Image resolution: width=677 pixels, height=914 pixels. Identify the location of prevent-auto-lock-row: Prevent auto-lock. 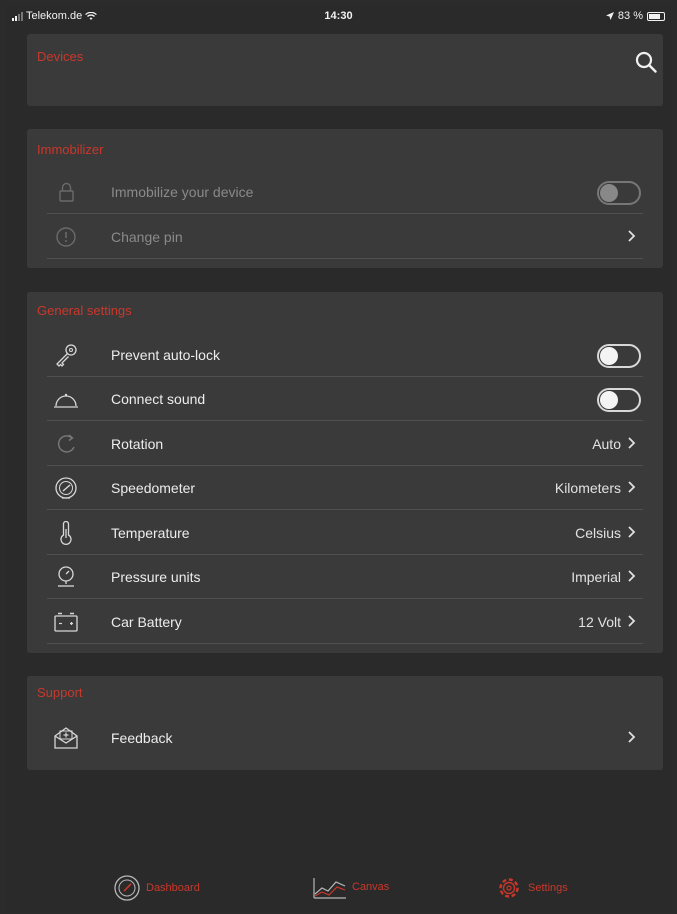
(350, 355).